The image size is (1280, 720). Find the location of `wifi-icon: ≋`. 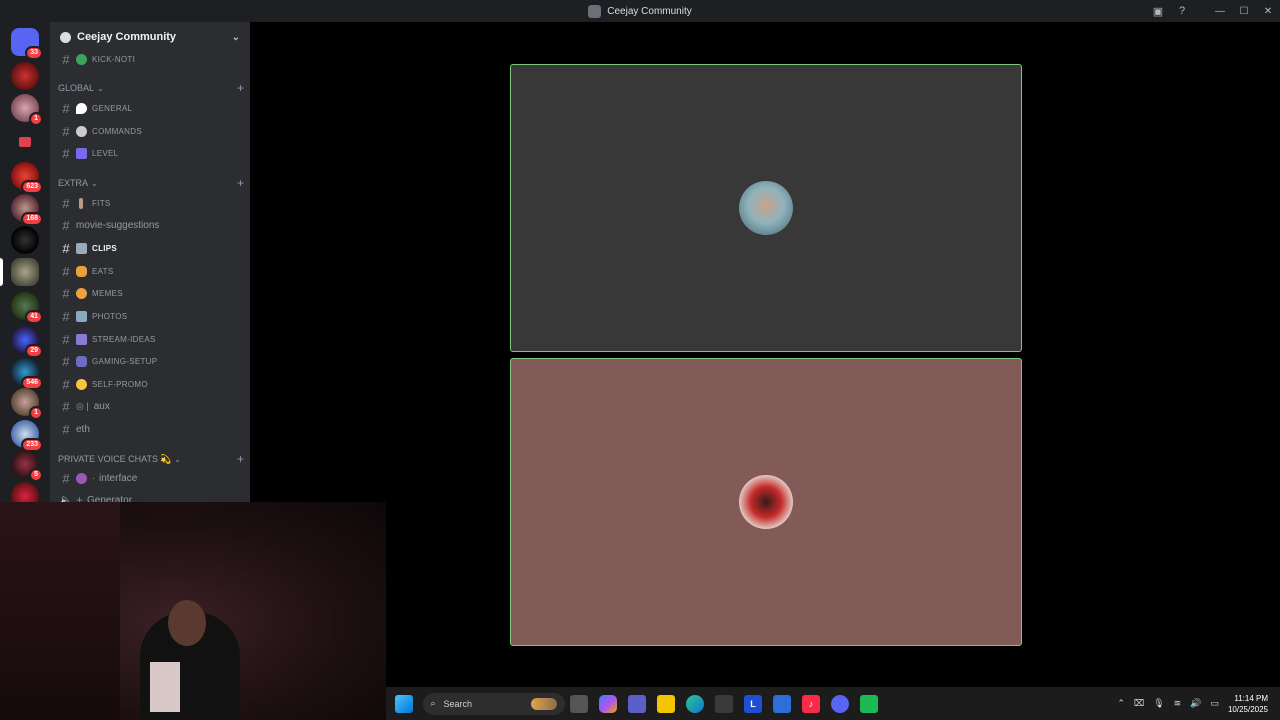

wifi-icon: ≋ is located at coordinates (1178, 703).